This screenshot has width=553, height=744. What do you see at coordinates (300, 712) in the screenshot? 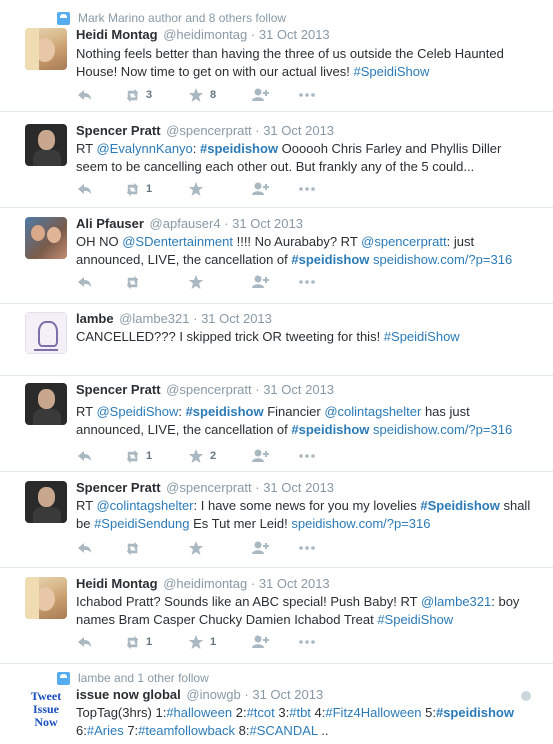
I see `tweet-link: #tbt` at bounding box center [300, 712].